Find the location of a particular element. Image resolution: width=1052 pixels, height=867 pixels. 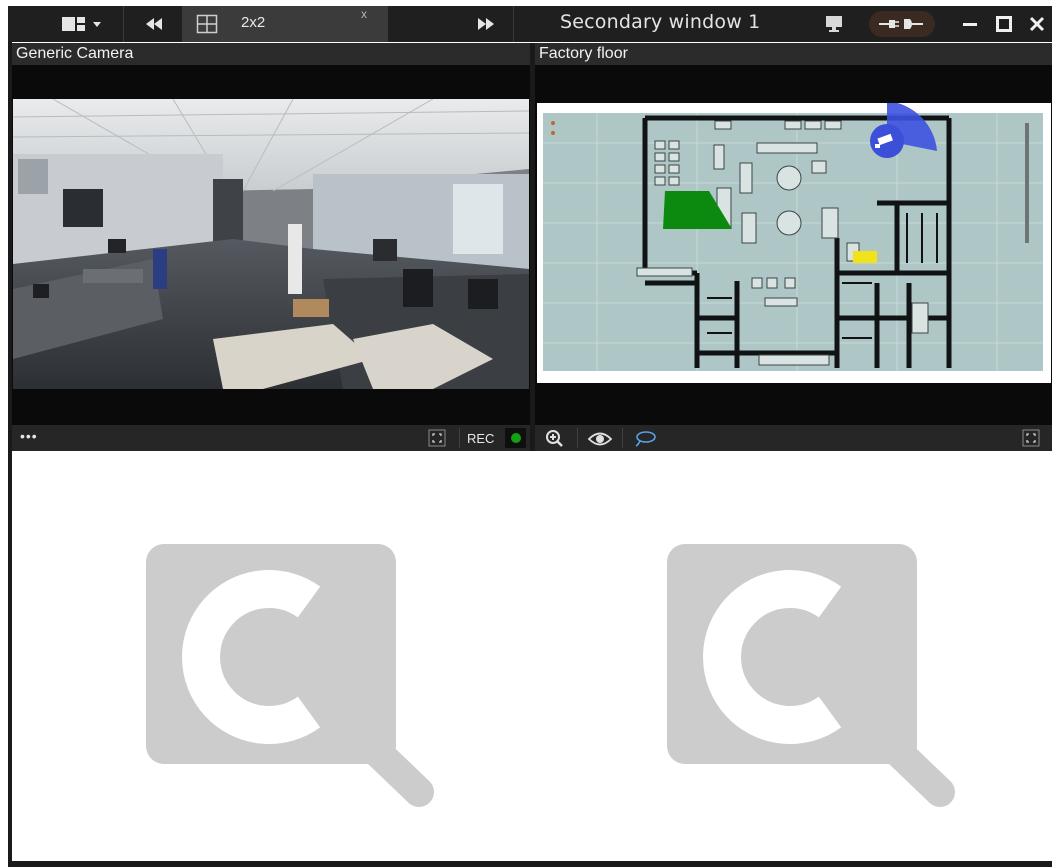

title-bar: 2x2 x Secondary window 1 is located at coordinates (530, 24).